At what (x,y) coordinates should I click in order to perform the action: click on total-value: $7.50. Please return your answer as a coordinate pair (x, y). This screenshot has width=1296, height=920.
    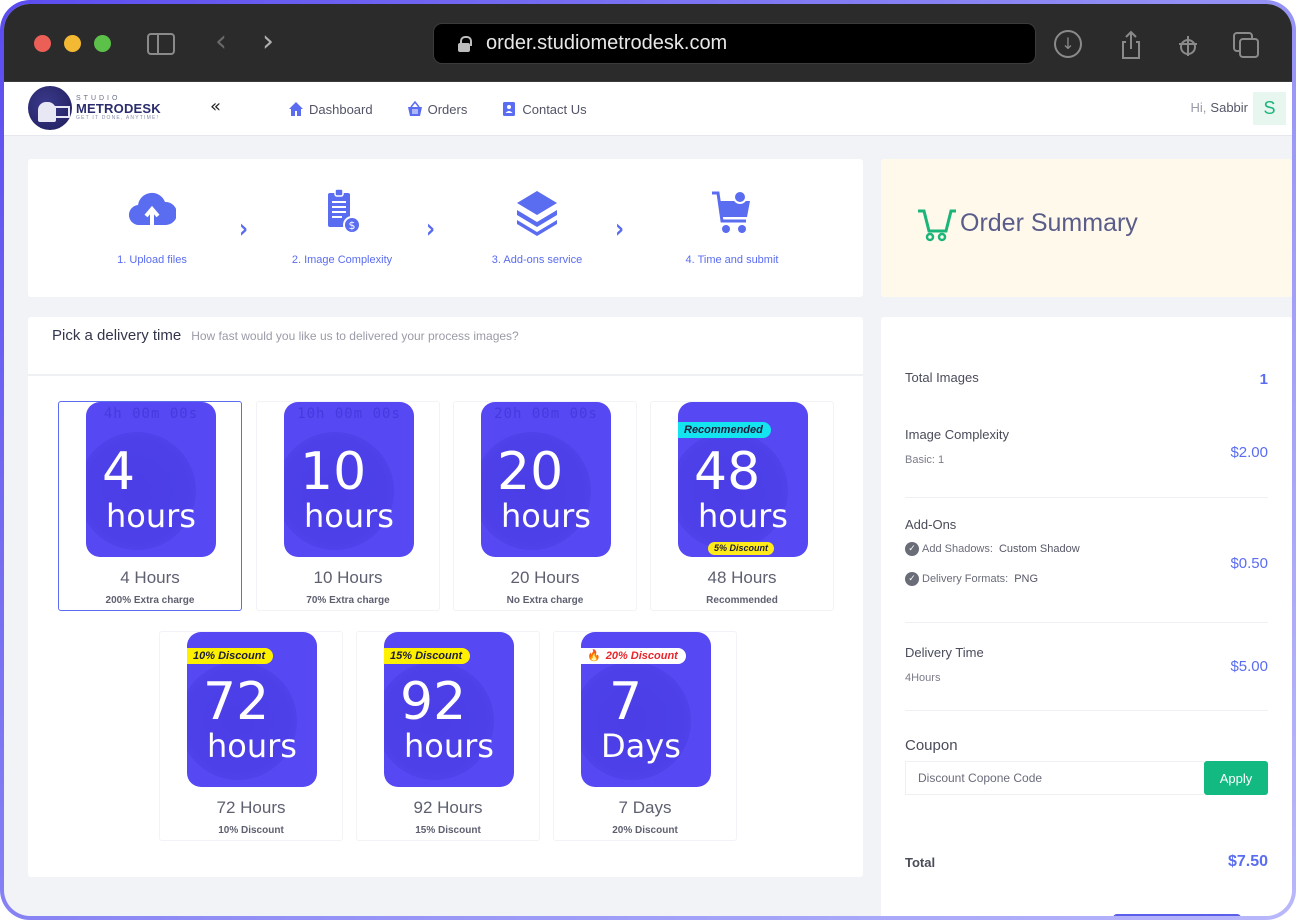
    Looking at the image, I should click on (1247, 861).